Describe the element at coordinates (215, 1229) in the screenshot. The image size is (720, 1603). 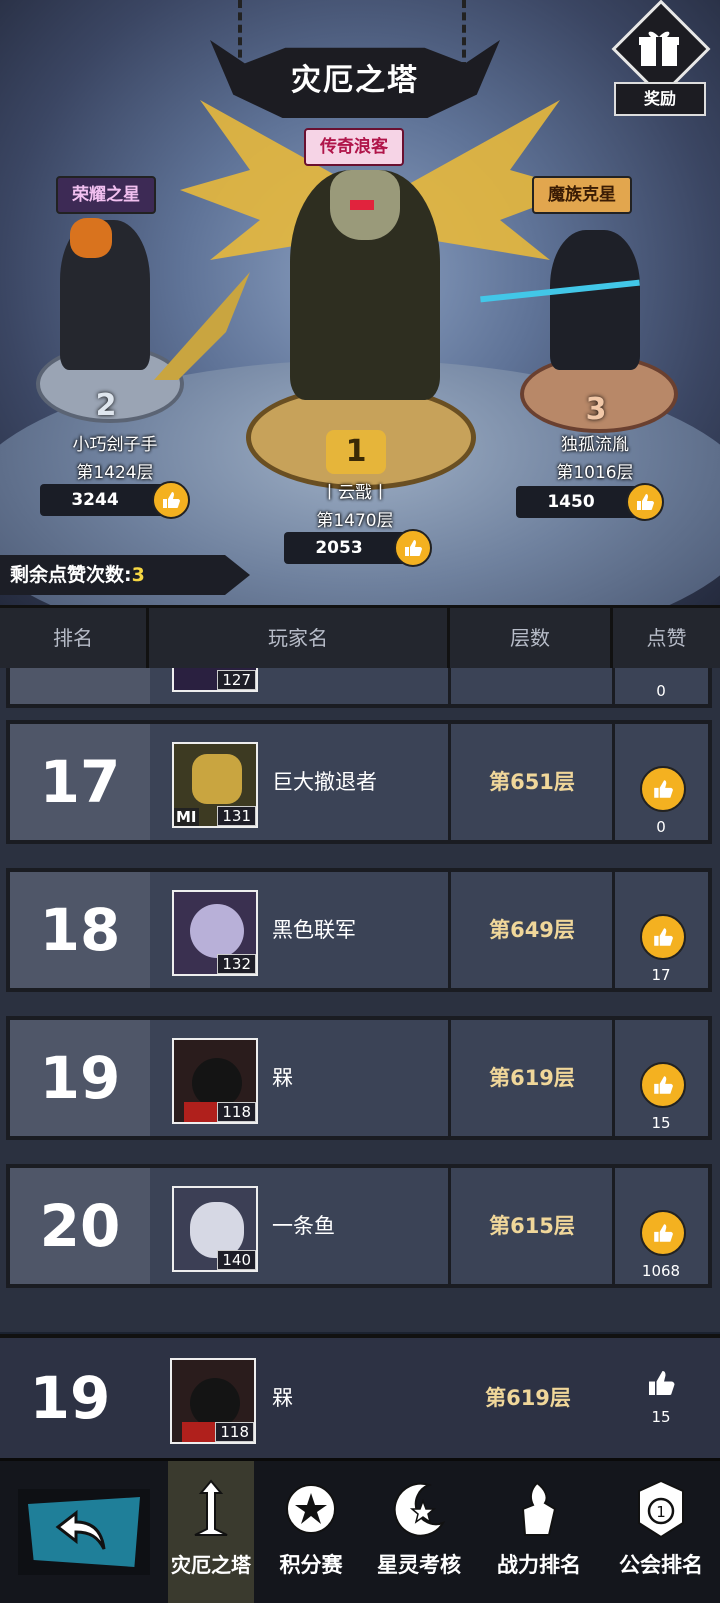
I see `player-avatar: 140` at that location.